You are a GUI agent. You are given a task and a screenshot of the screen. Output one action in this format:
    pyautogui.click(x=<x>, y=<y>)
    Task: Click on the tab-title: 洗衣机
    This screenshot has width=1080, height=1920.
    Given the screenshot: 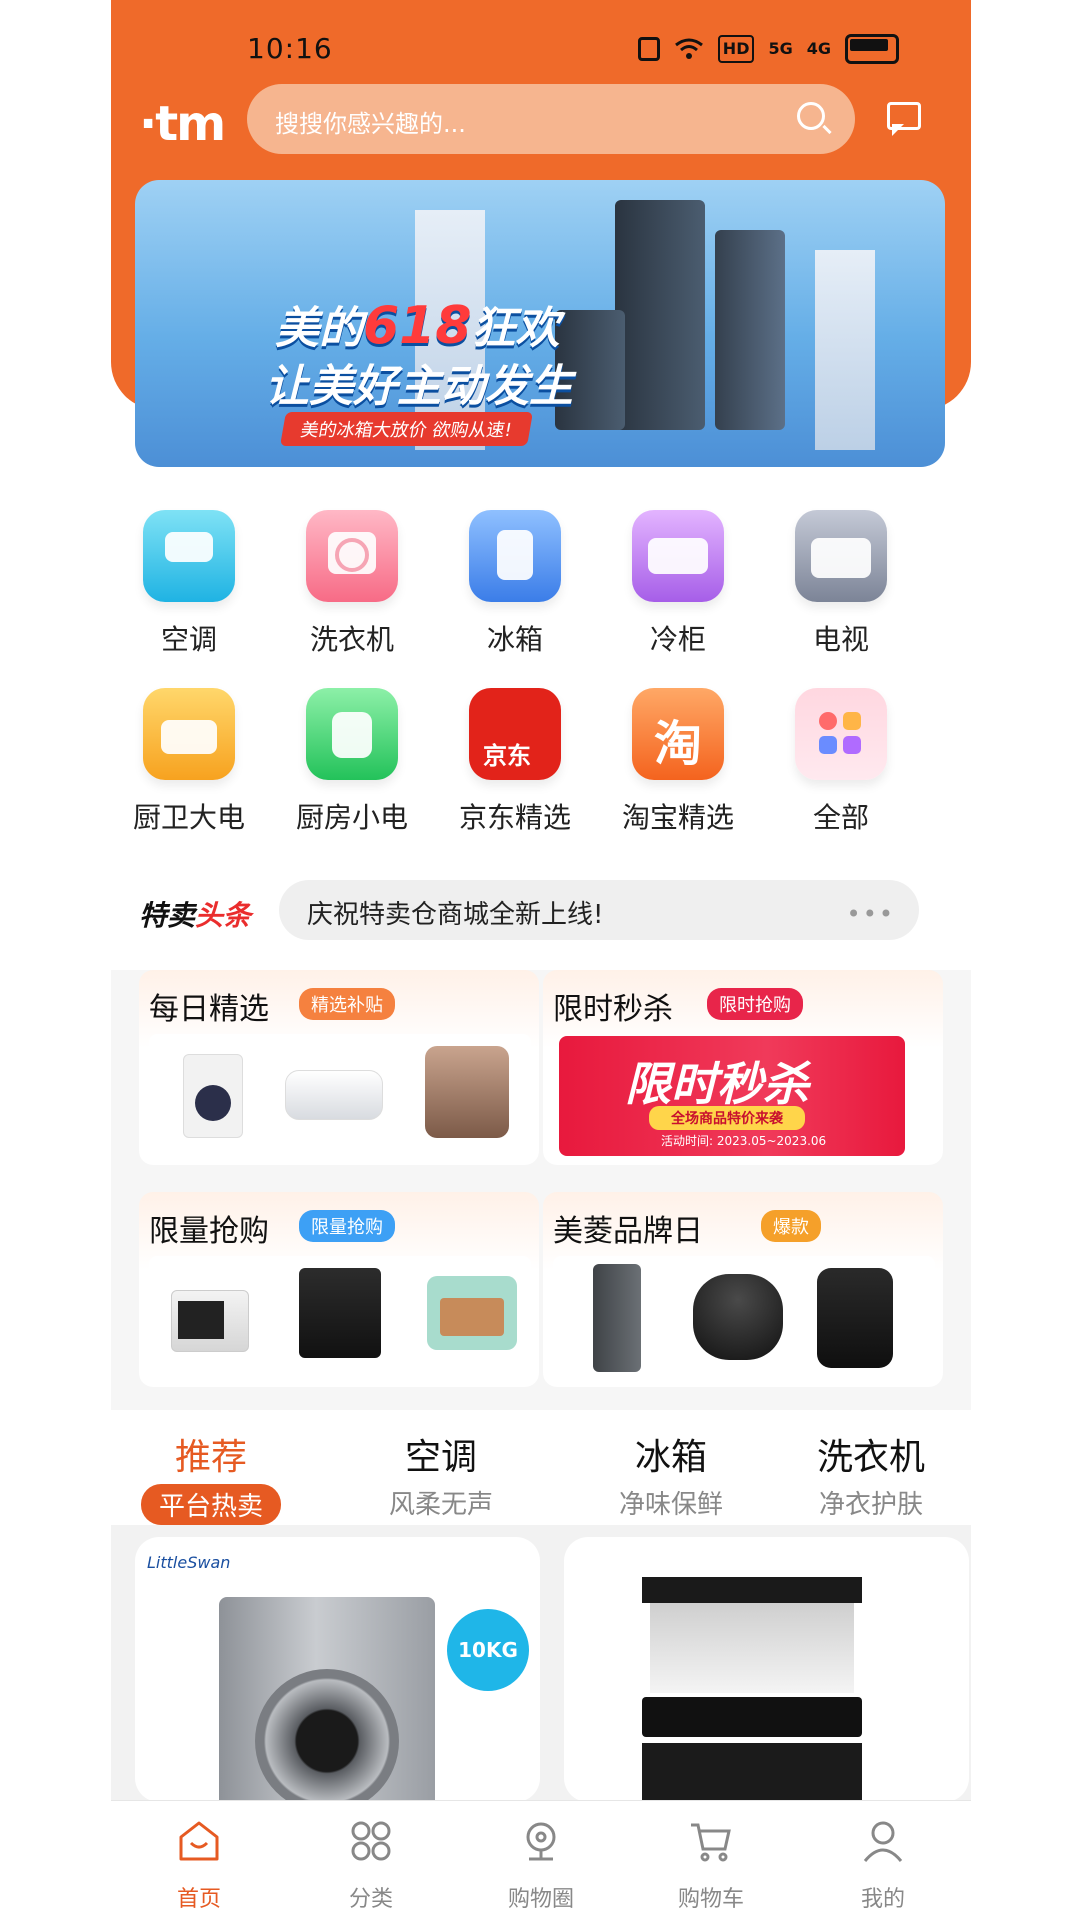 What is the action you would take?
    pyautogui.click(x=870, y=1457)
    